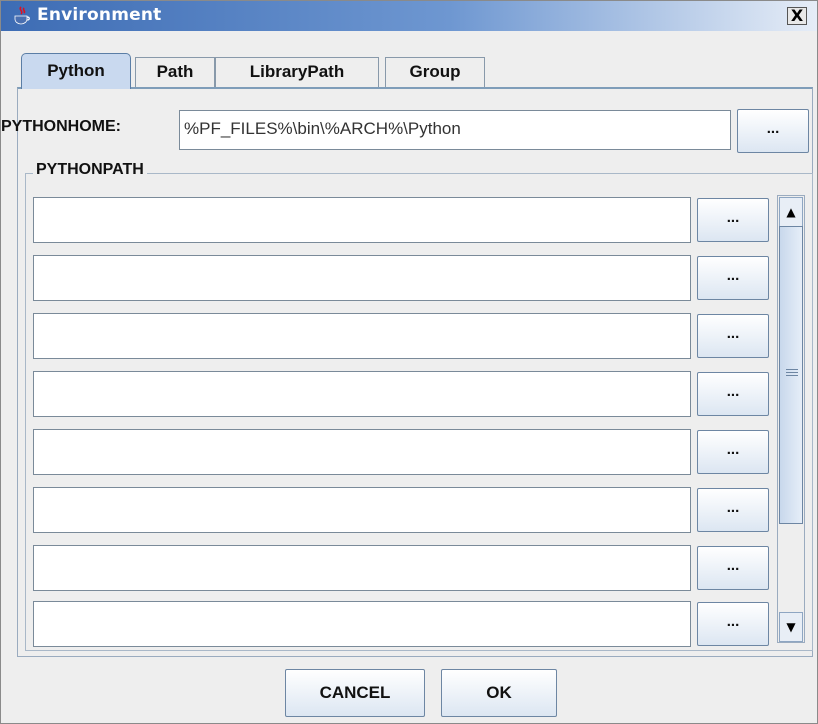 The width and height of the screenshot is (818, 724). Describe the element at coordinates (499, 693) in the screenshot. I see `ok-button: OK` at that location.